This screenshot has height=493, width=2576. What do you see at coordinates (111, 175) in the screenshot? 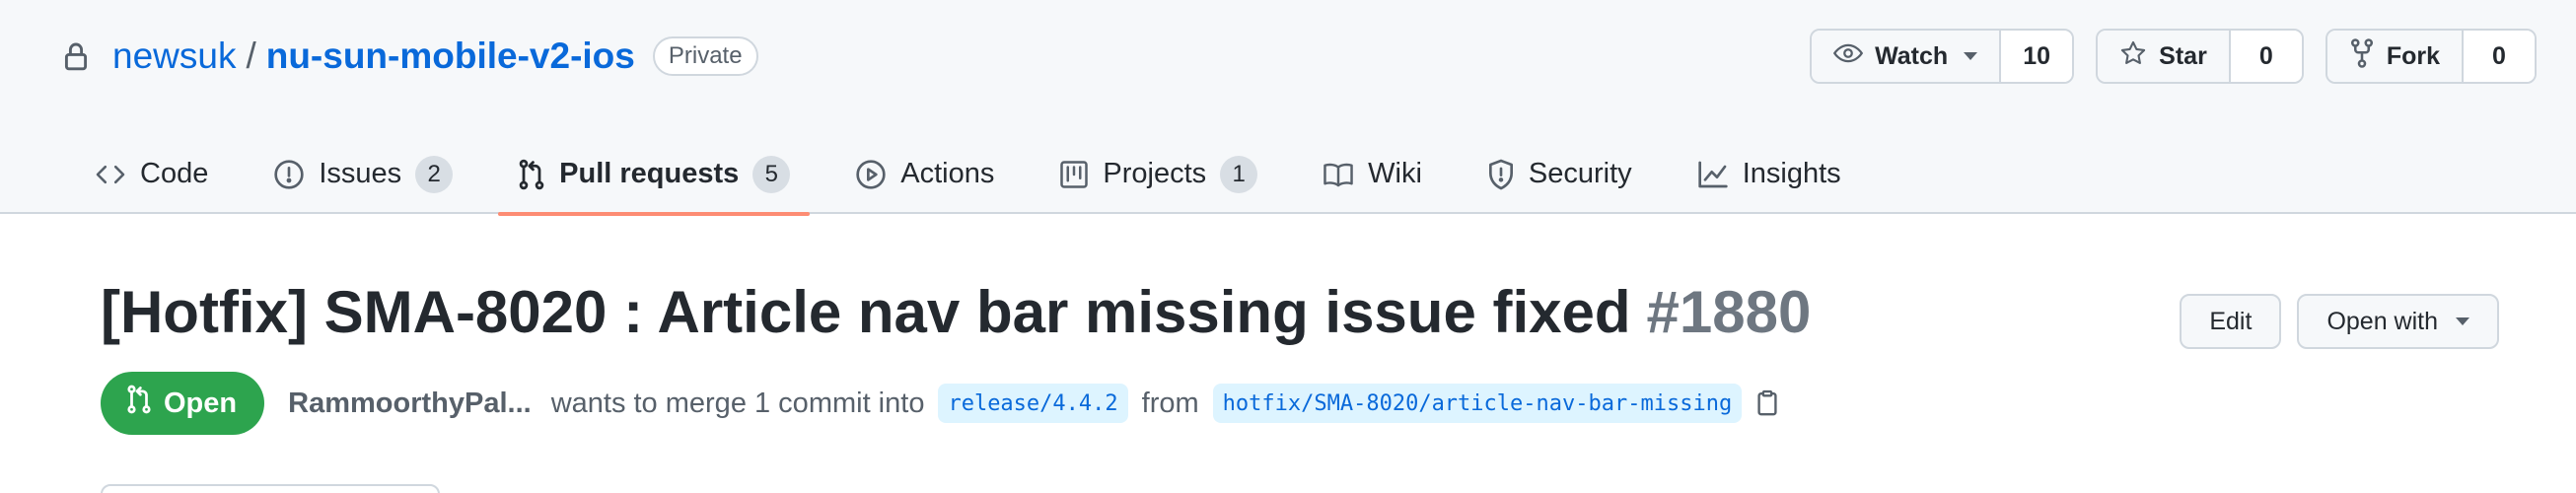
I see `code-icon` at bounding box center [111, 175].